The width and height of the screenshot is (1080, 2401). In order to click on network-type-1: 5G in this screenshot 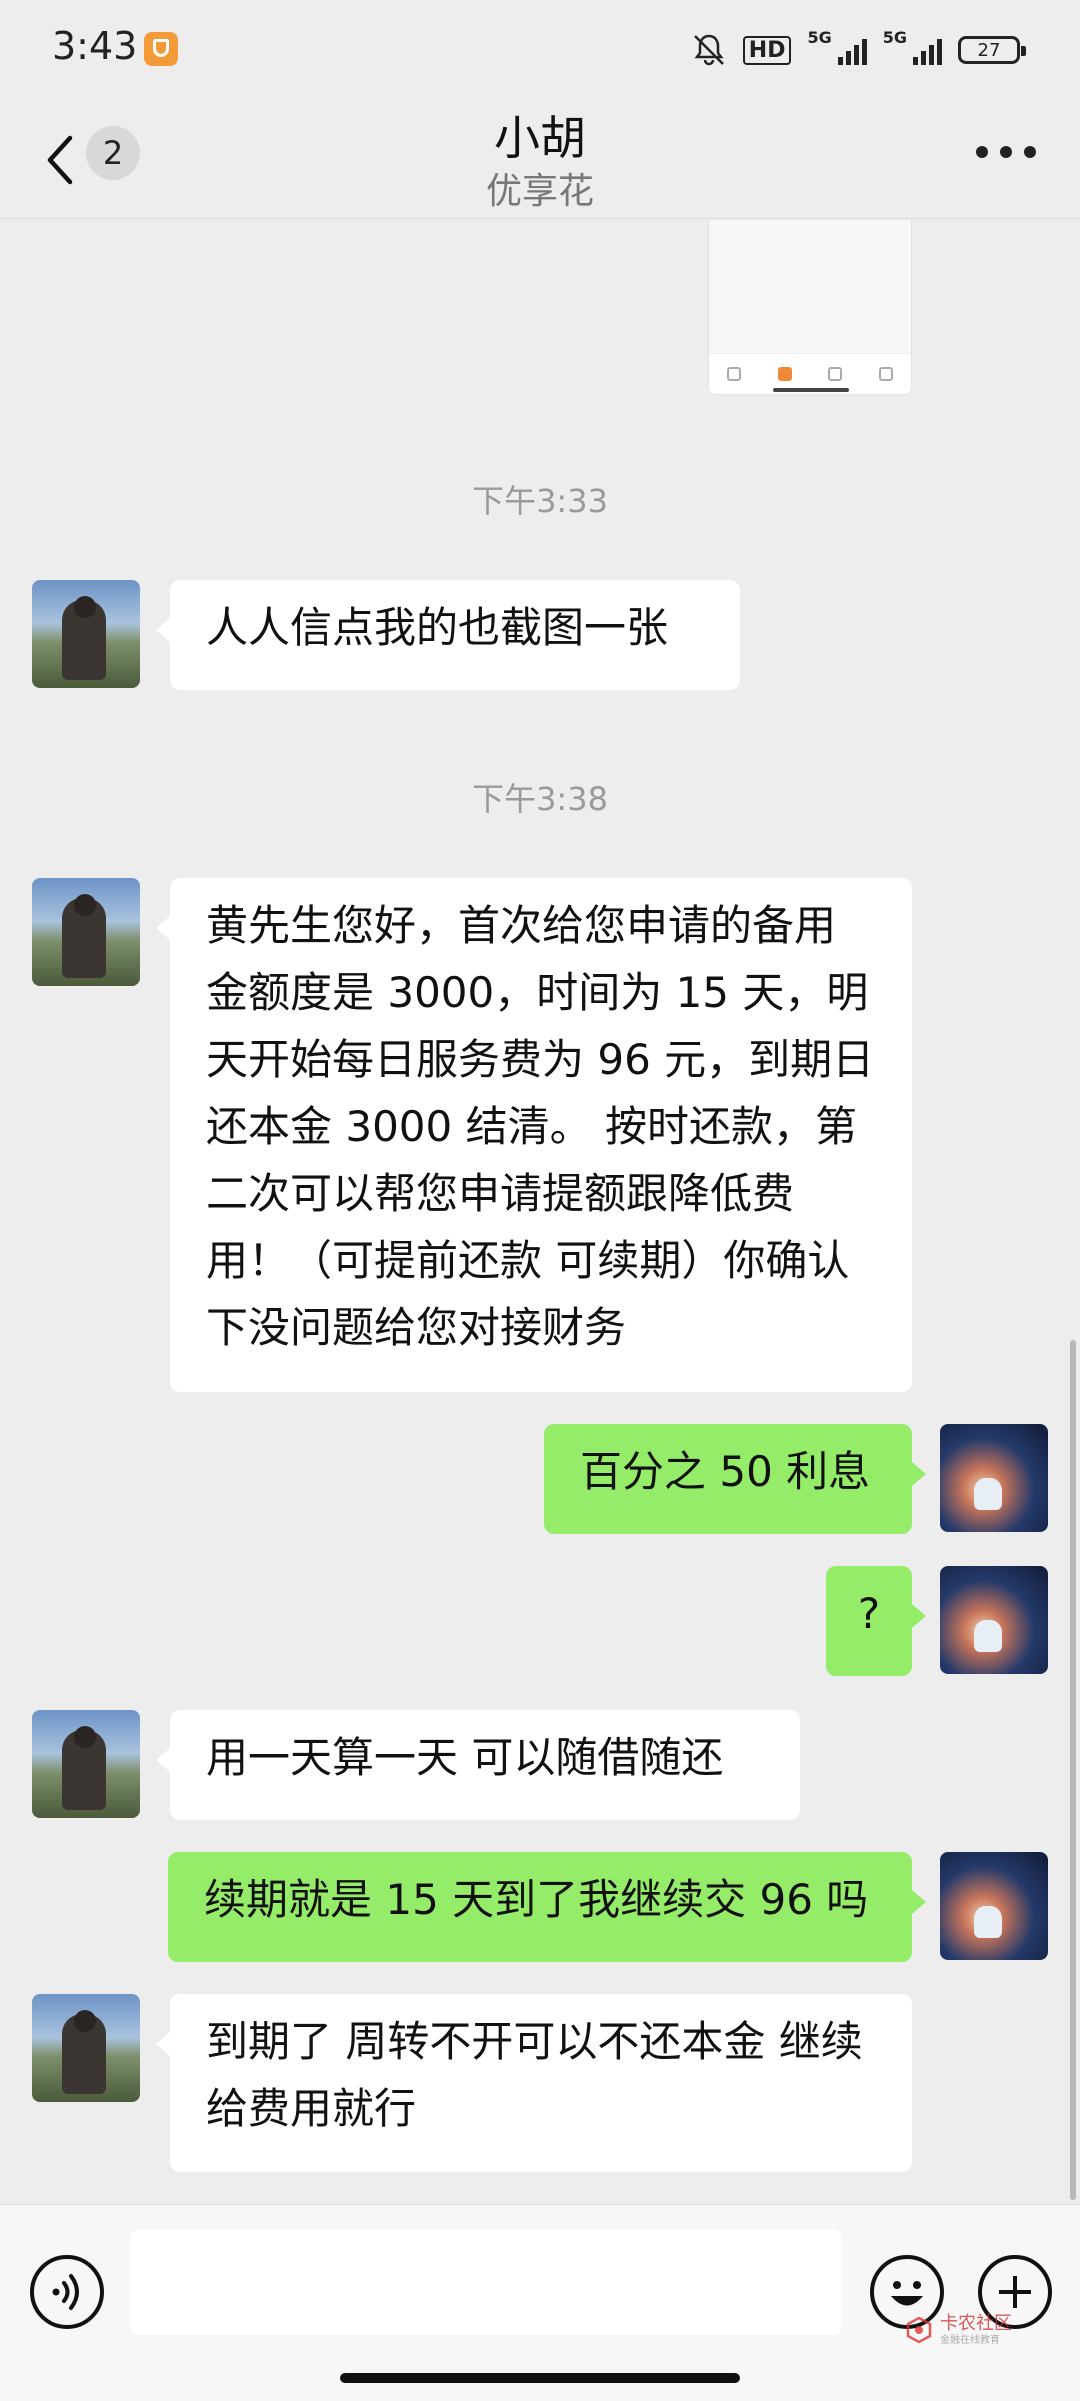, I will do `click(819, 37)`.